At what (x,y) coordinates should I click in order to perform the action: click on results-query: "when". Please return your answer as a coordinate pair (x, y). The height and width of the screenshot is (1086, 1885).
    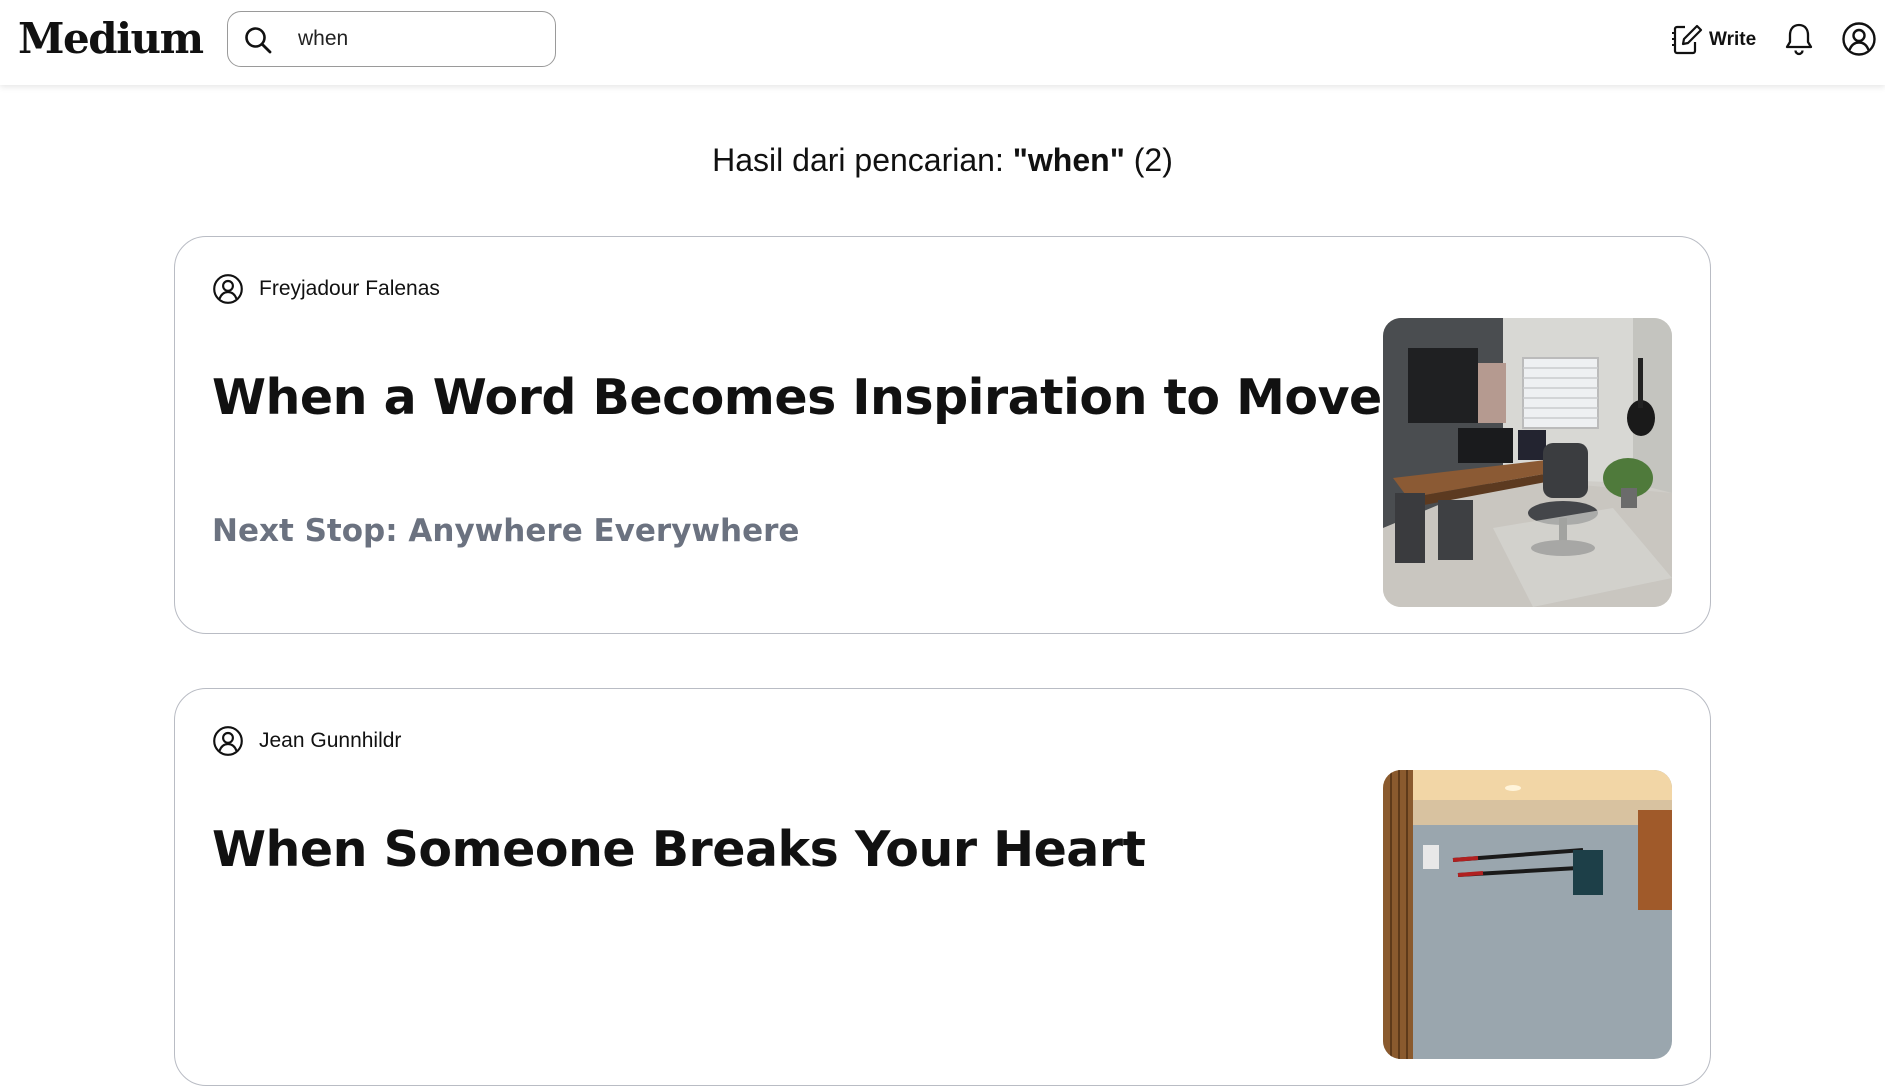
    Looking at the image, I should click on (1068, 160).